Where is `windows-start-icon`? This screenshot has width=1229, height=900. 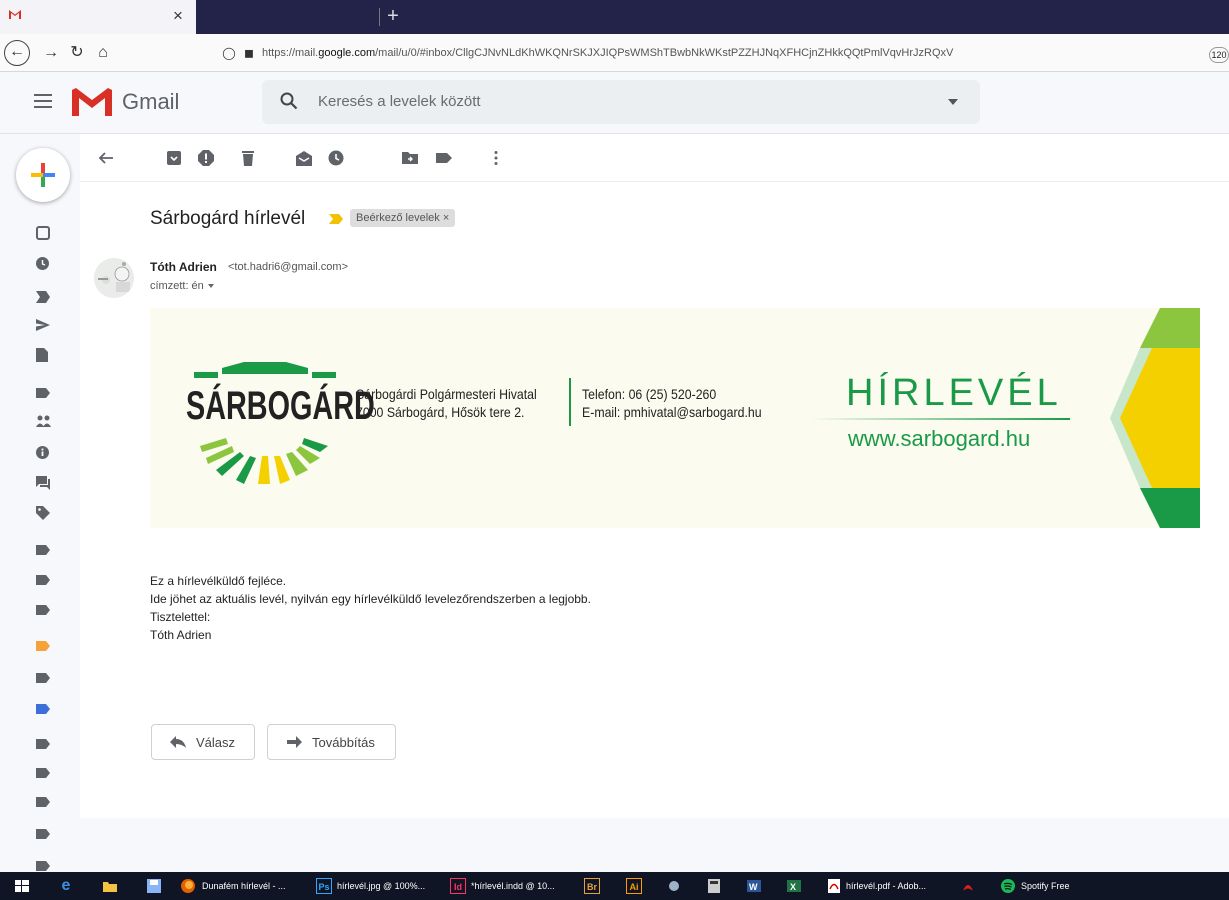
windows-start-icon is located at coordinates (22, 886).